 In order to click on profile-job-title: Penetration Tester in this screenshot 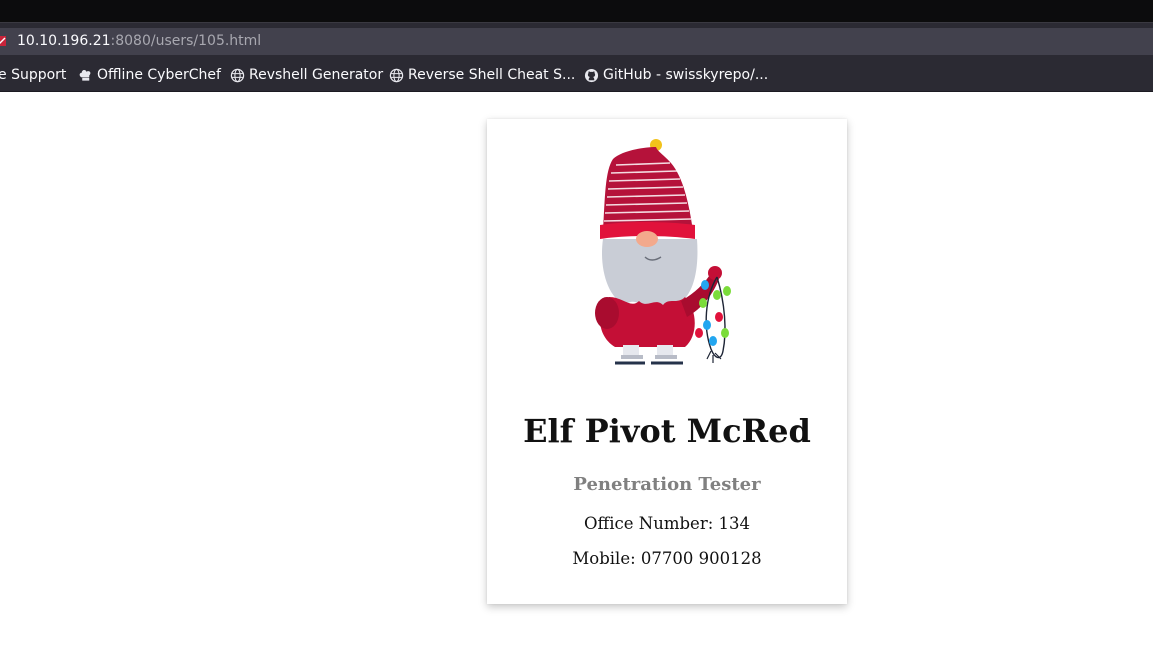, I will do `click(667, 484)`.